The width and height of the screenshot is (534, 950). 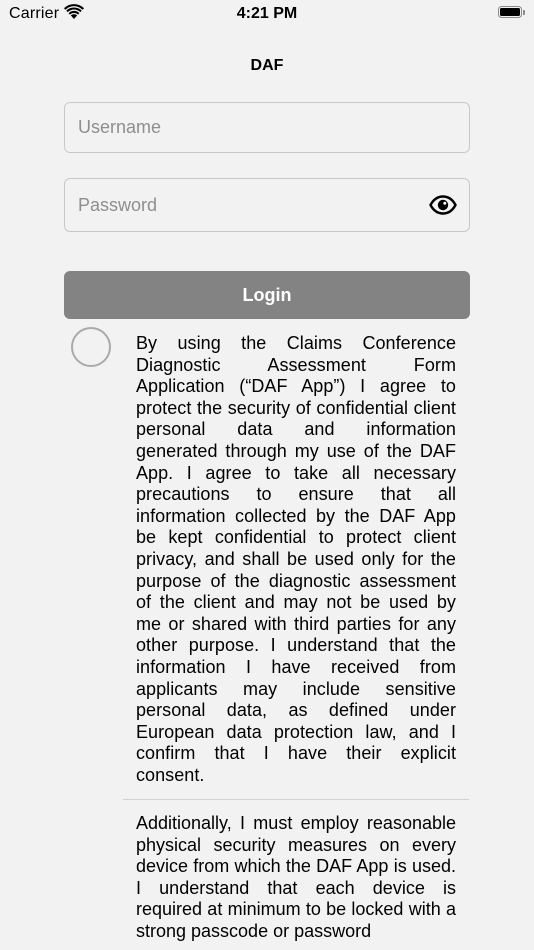 What do you see at coordinates (267, 295) in the screenshot?
I see `login-button: Login` at bounding box center [267, 295].